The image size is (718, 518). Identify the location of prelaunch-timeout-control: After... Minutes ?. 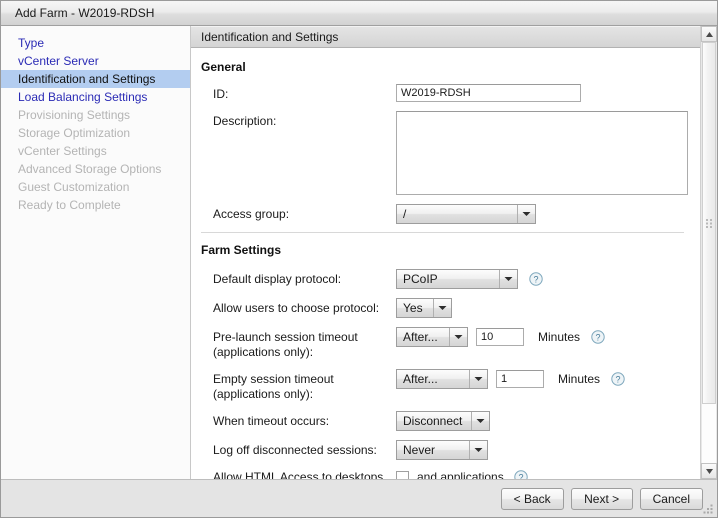
(500, 337).